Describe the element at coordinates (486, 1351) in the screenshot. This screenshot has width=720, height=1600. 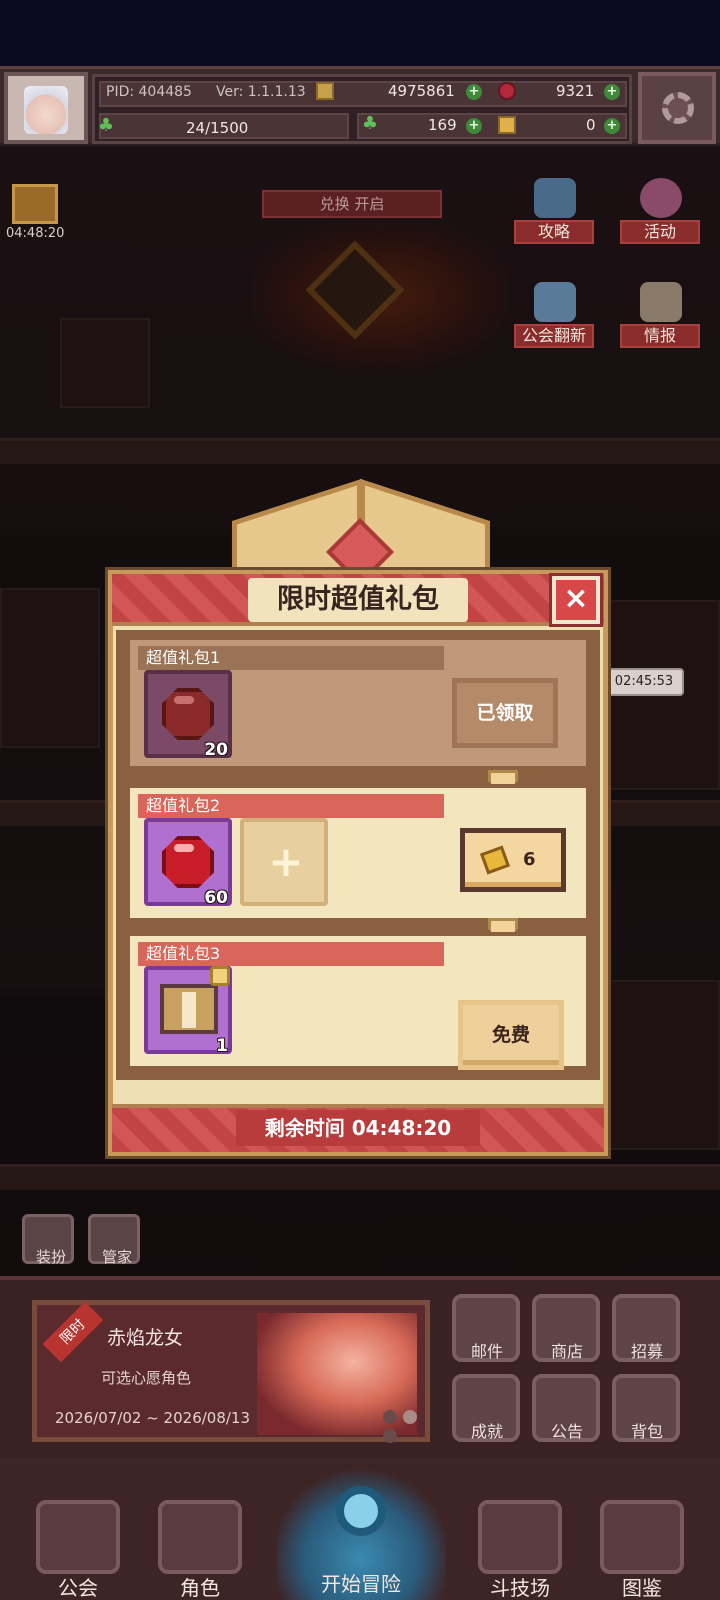
I see `mail-label: 邮件` at that location.